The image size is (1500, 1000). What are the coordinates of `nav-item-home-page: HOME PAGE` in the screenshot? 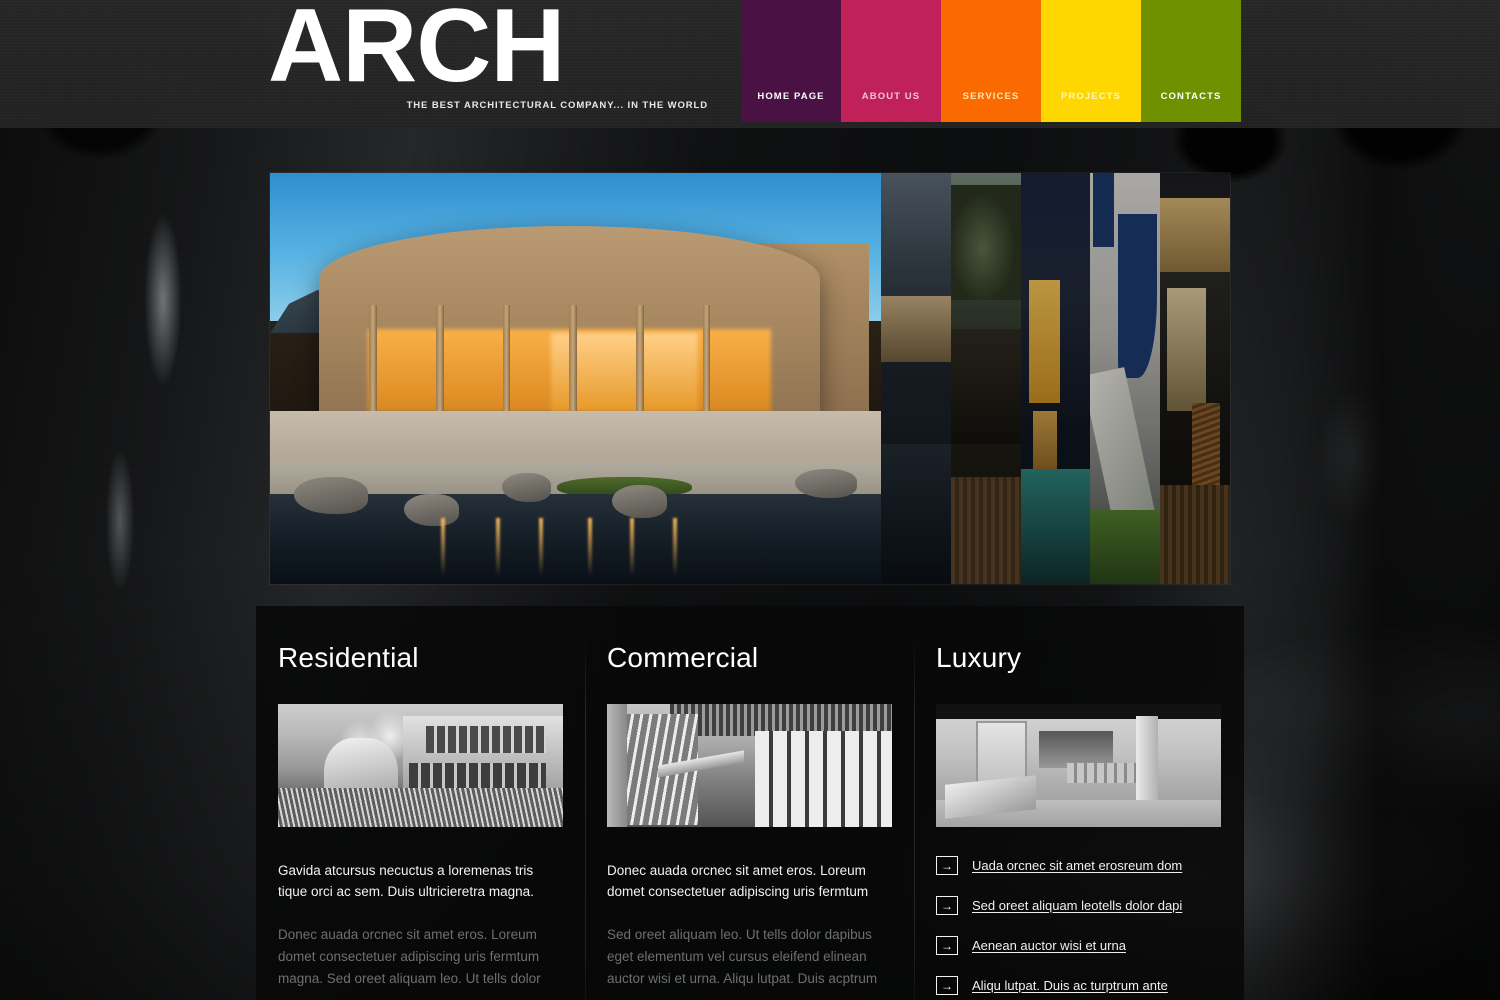 It's located at (791, 61).